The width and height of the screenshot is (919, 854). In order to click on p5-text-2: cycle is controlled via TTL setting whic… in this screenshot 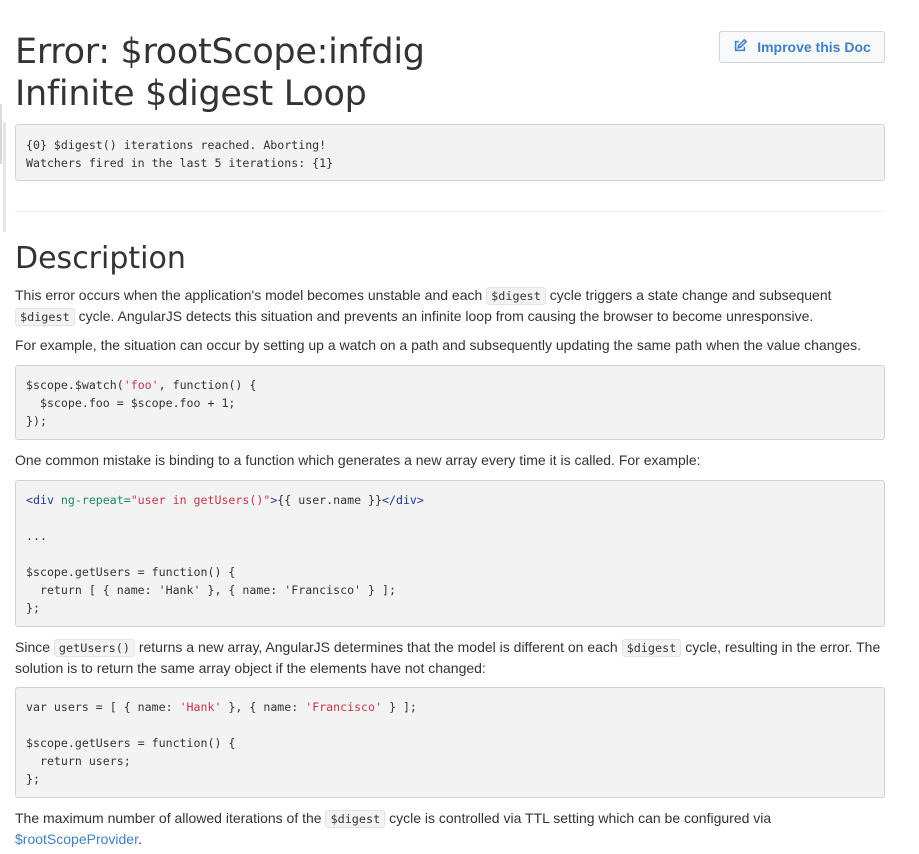, I will do `click(578, 818)`.